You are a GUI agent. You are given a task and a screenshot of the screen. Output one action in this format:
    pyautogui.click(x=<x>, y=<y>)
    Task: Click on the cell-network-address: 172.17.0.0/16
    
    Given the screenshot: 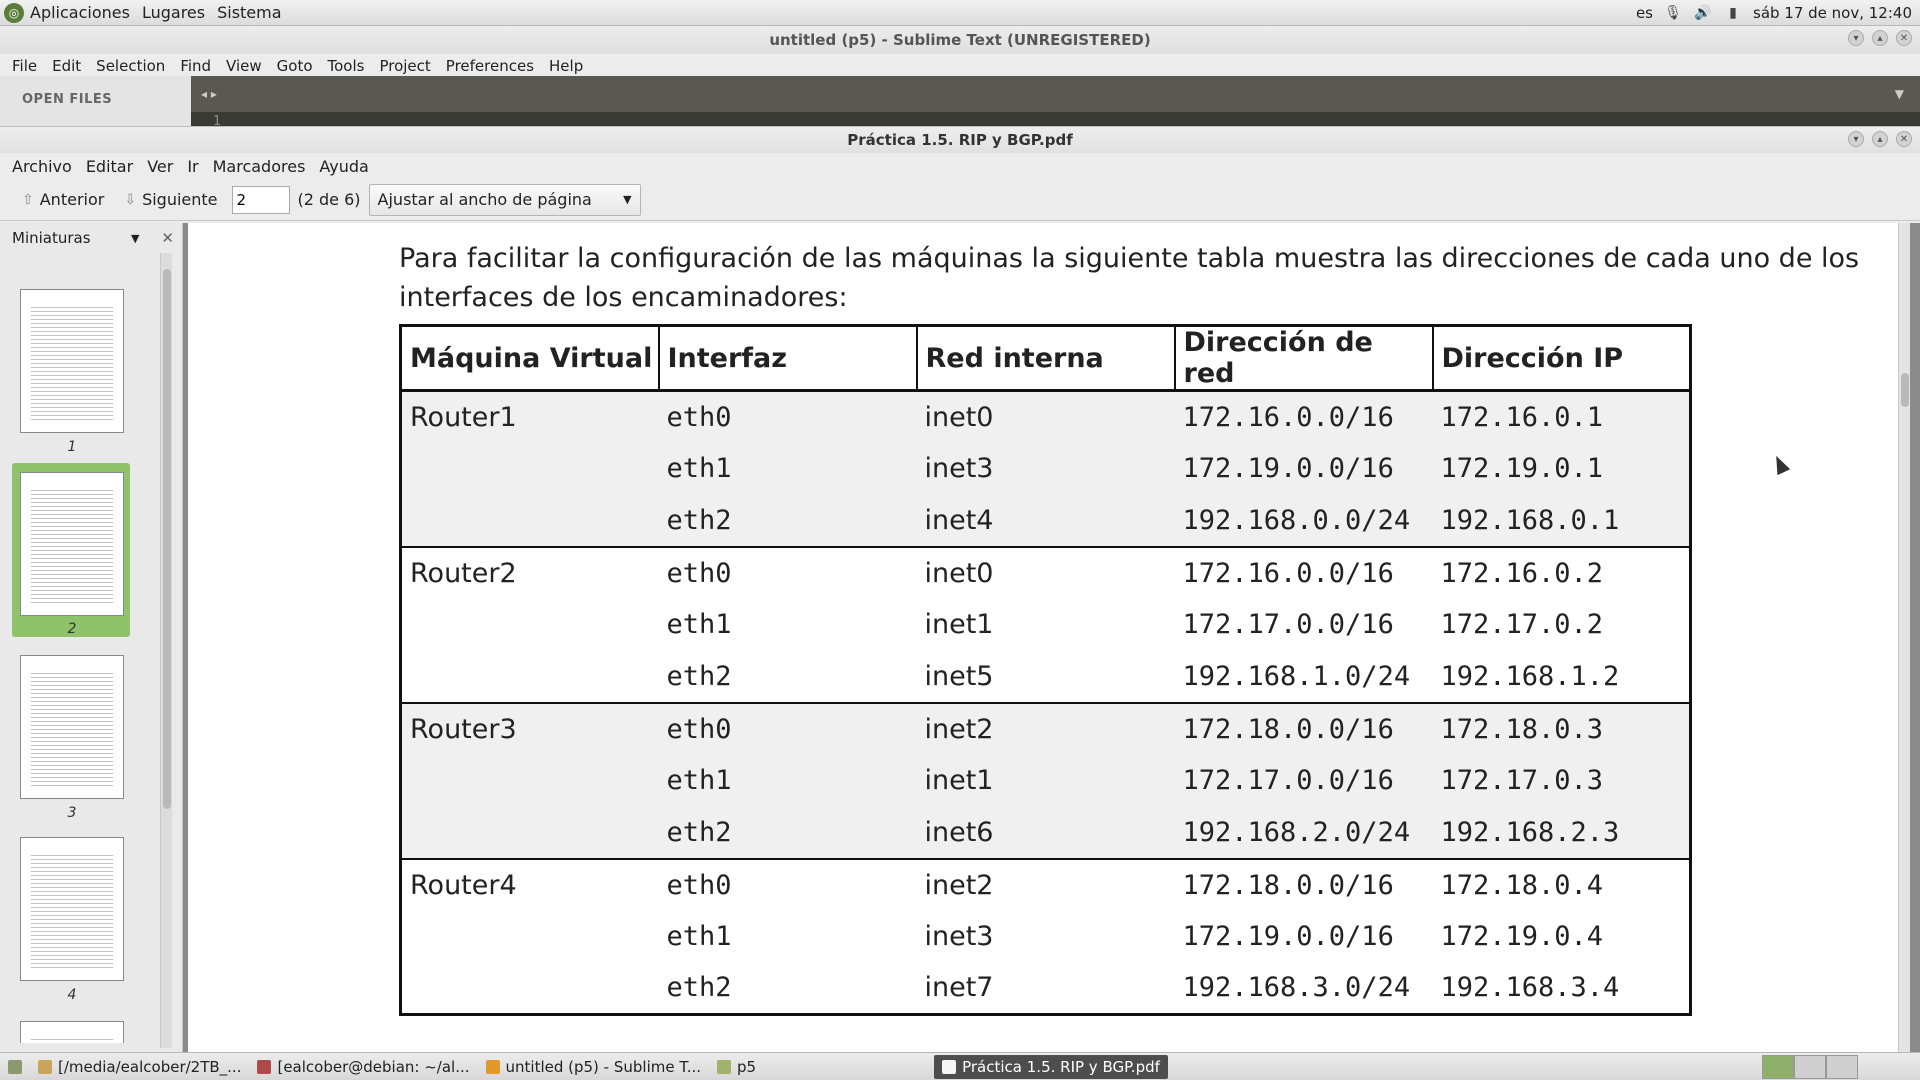 What is the action you would take?
    pyautogui.click(x=1303, y=780)
    